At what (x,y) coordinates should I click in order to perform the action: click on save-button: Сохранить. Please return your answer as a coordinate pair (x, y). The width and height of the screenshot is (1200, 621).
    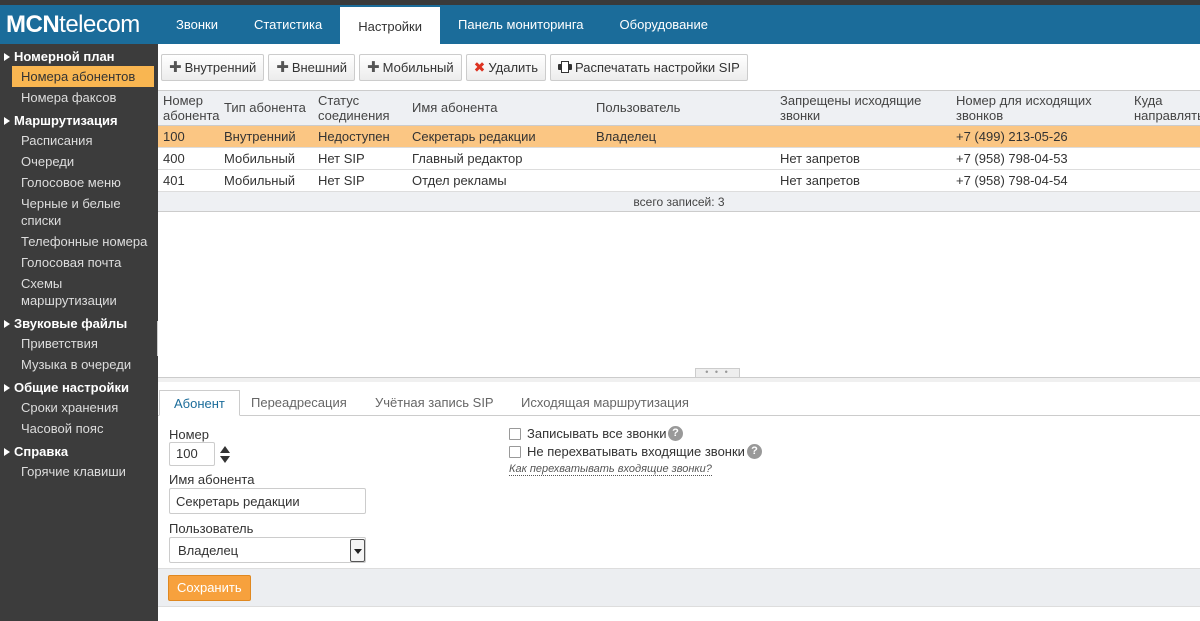
    Looking at the image, I should click on (209, 588).